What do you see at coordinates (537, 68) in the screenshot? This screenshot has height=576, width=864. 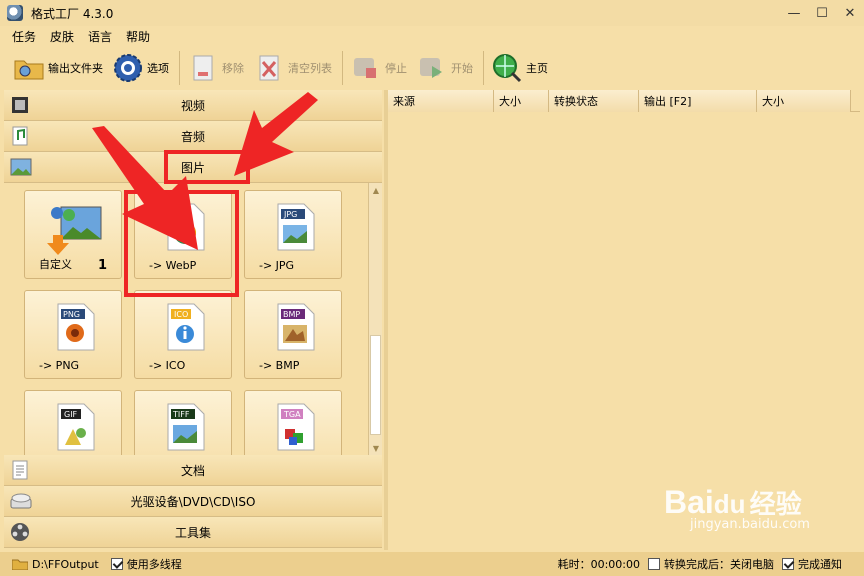 I see `home-label: 主页` at bounding box center [537, 68].